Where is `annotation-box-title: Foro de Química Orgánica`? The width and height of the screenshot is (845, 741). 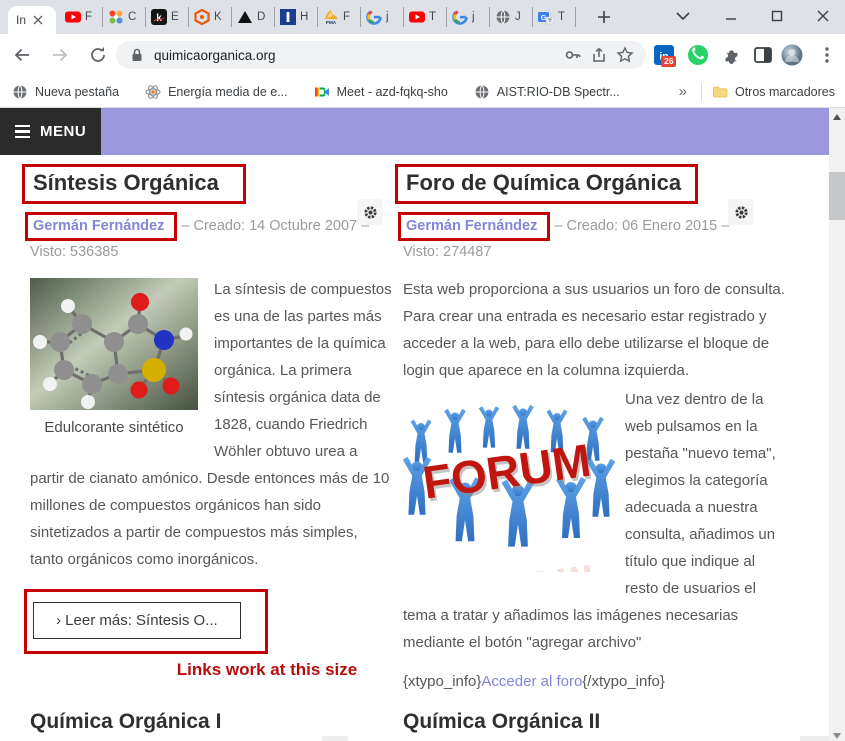
annotation-box-title: Foro de Química Orgánica is located at coordinates (547, 184).